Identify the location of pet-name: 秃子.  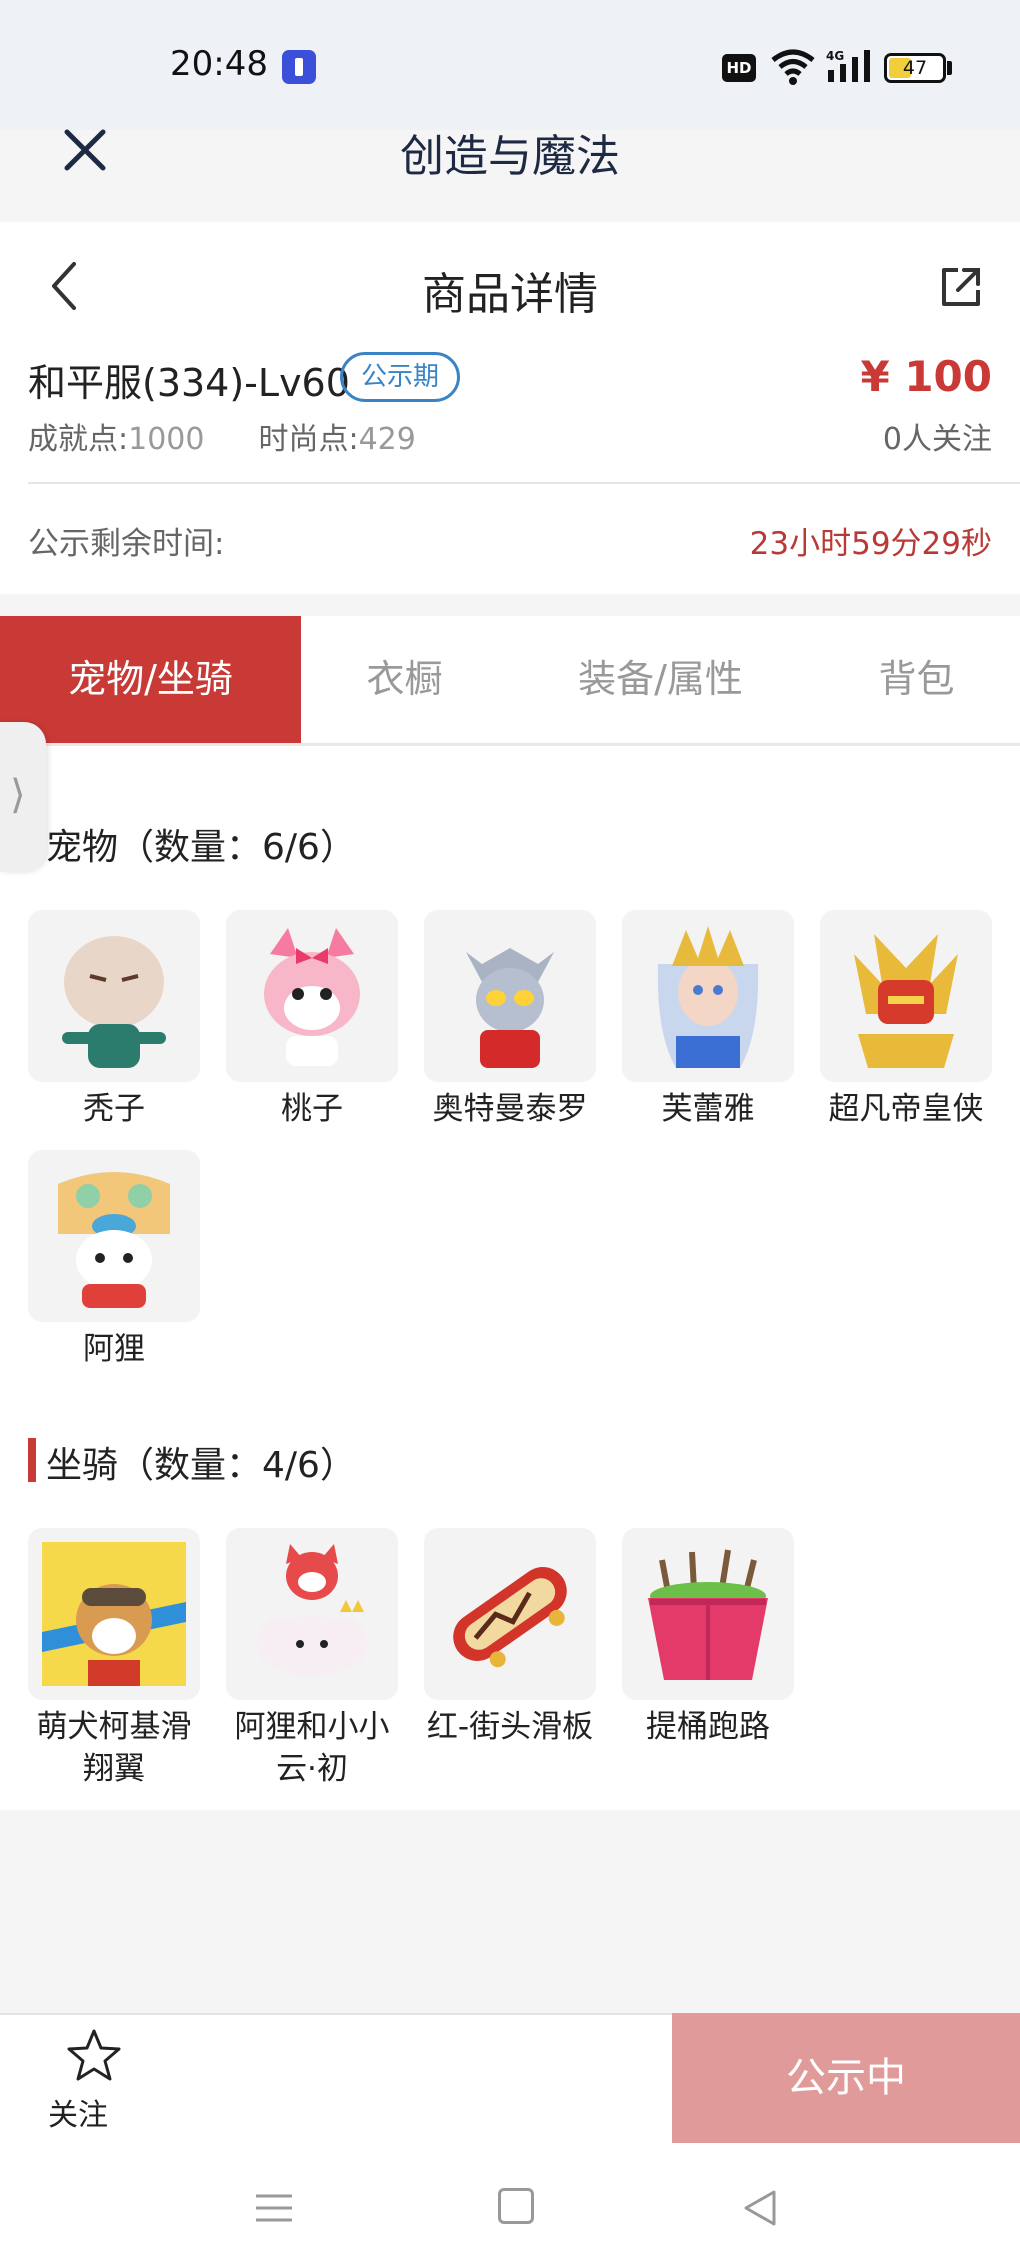
(114, 1109).